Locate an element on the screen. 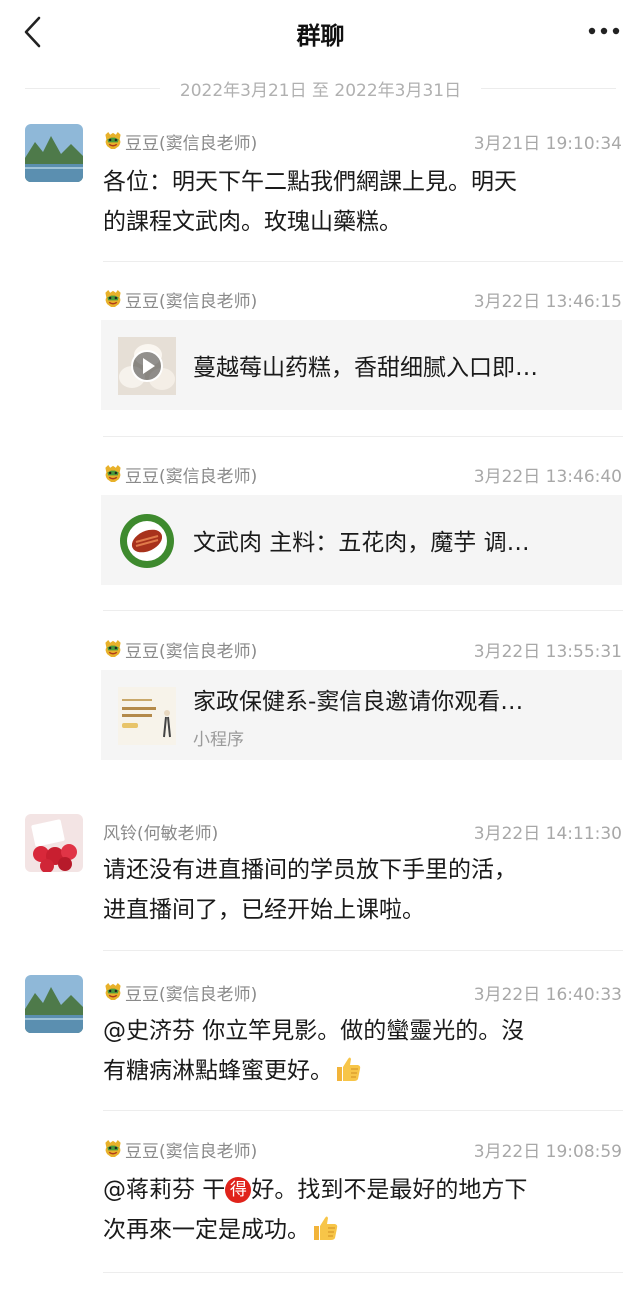  message-text: 各位：明天下午二點我們網課上見。明天 的課程文武肉。玫瑰山藥糕。 is located at coordinates (362, 202).